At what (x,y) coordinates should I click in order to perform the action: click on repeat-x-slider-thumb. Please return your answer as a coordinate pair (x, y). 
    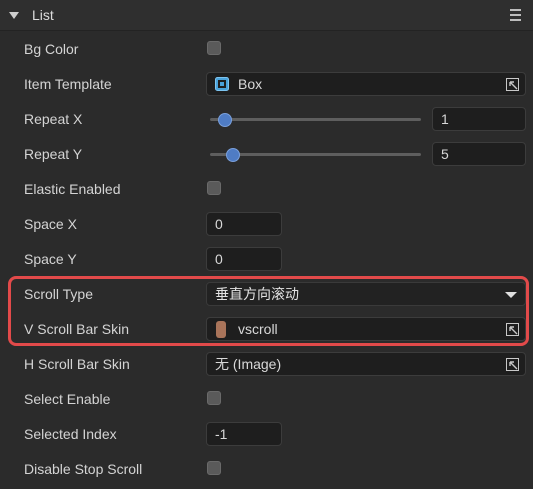
    Looking at the image, I should click on (224, 120).